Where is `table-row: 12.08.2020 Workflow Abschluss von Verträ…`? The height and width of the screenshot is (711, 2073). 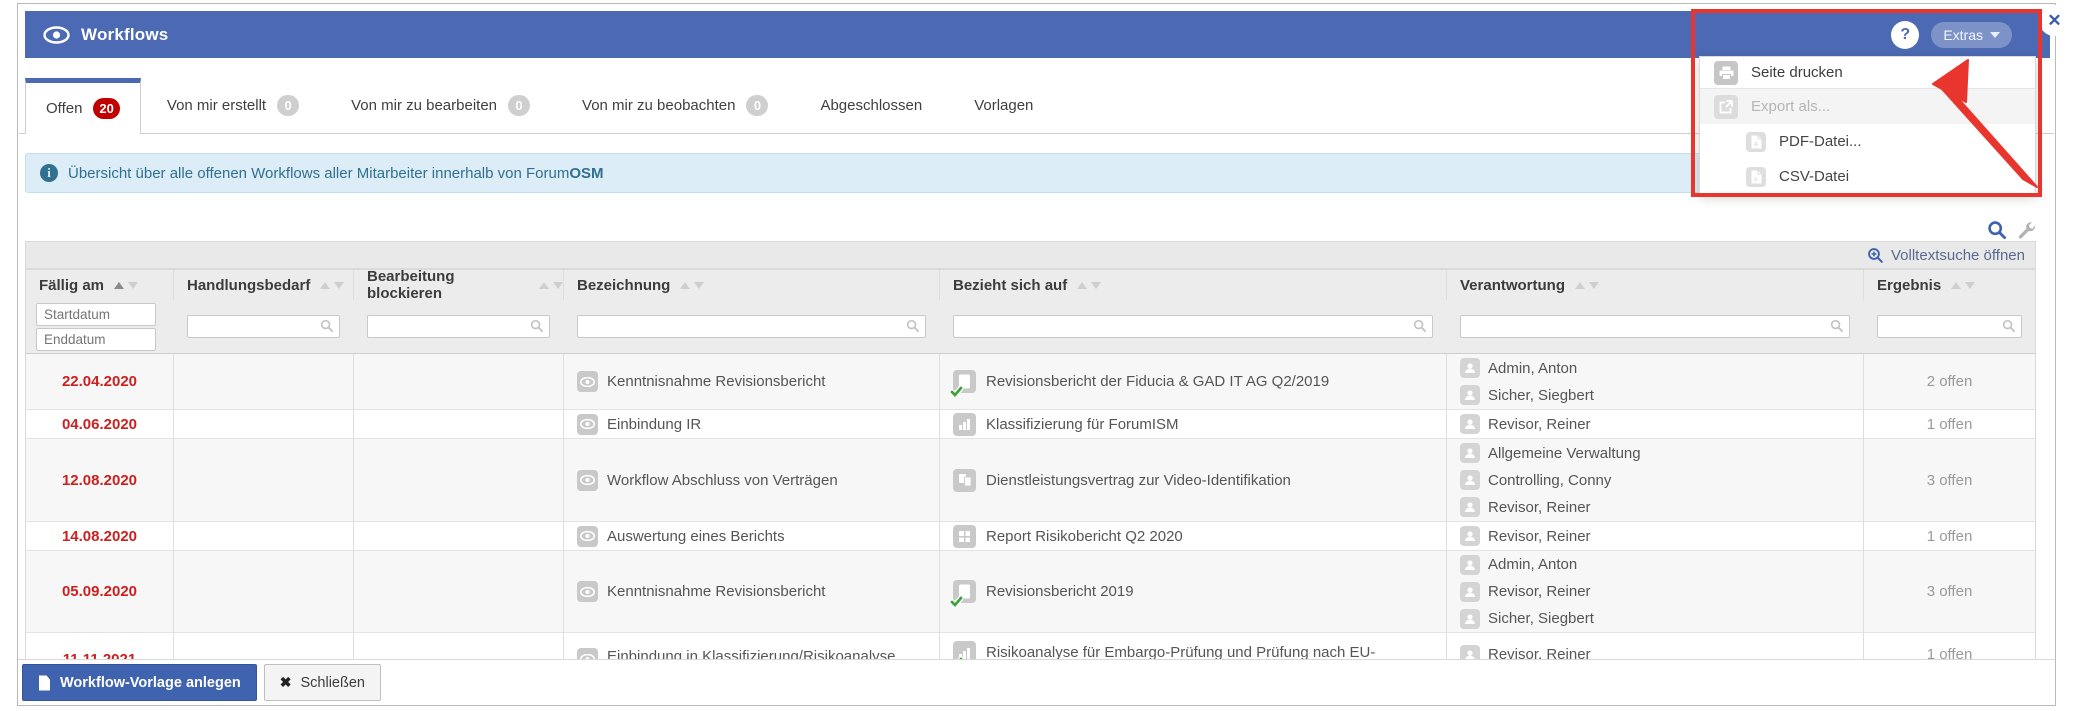 table-row: 12.08.2020 Workflow Abschluss von Verträ… is located at coordinates (1030, 480).